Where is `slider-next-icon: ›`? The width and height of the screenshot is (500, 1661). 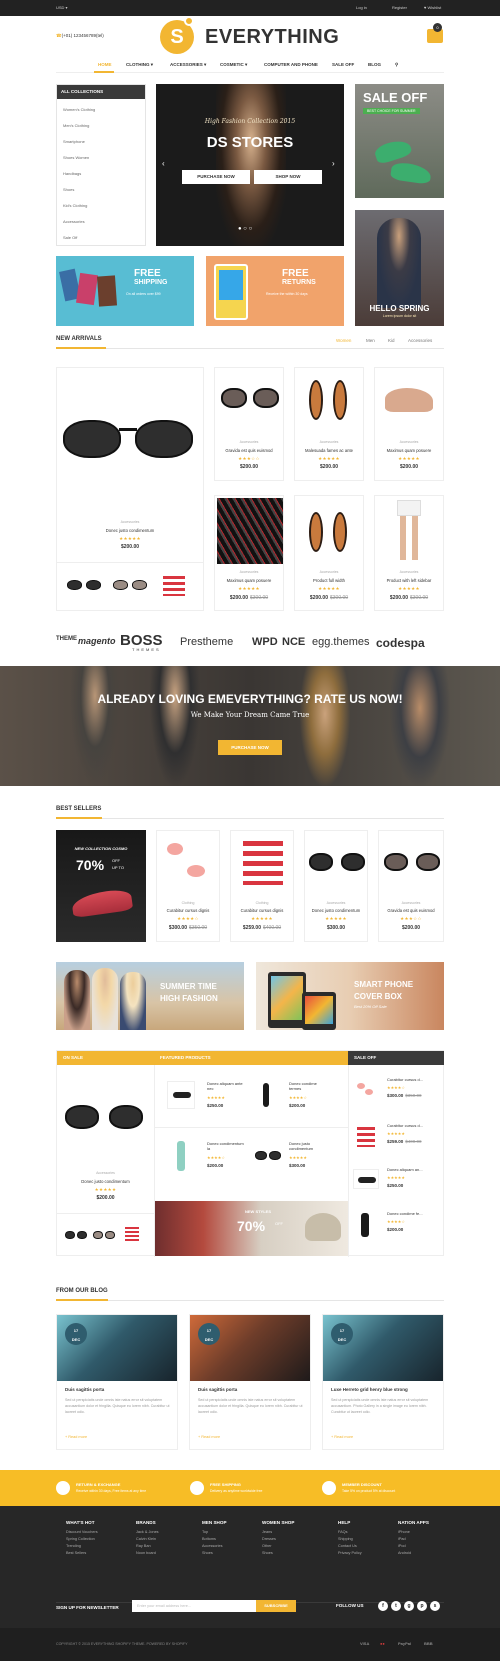
slider-next-icon: › is located at coordinates (333, 163).